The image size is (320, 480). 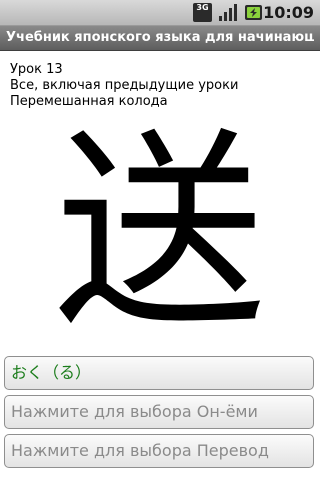 I want to click on battery-charging-icon, so click(x=253, y=12).